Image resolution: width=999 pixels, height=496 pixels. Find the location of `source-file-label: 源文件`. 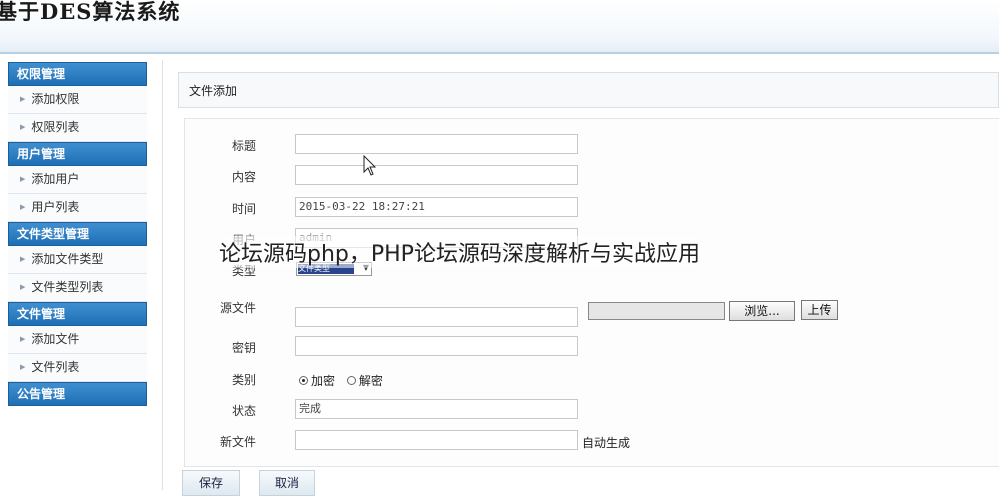

source-file-label: 源文件 is located at coordinates (237, 308).